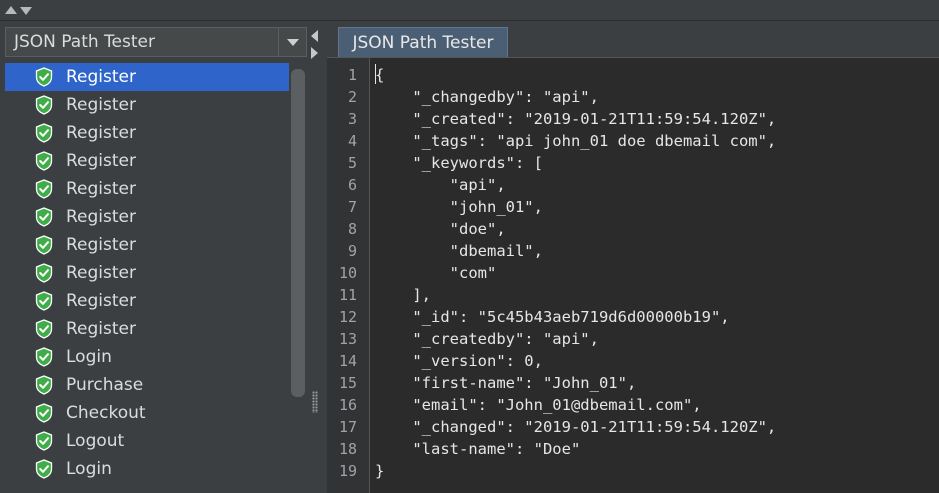 The height and width of the screenshot is (493, 939). Describe the element at coordinates (156, 42) in the screenshot. I see `renderer-dropdown: JSON Path Tester` at that location.